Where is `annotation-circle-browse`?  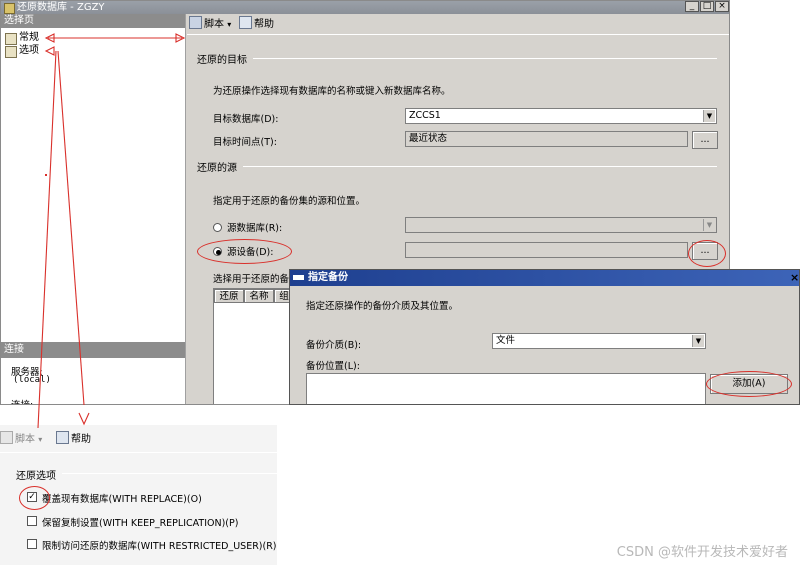
annotation-circle-browse is located at coordinates (707, 253).